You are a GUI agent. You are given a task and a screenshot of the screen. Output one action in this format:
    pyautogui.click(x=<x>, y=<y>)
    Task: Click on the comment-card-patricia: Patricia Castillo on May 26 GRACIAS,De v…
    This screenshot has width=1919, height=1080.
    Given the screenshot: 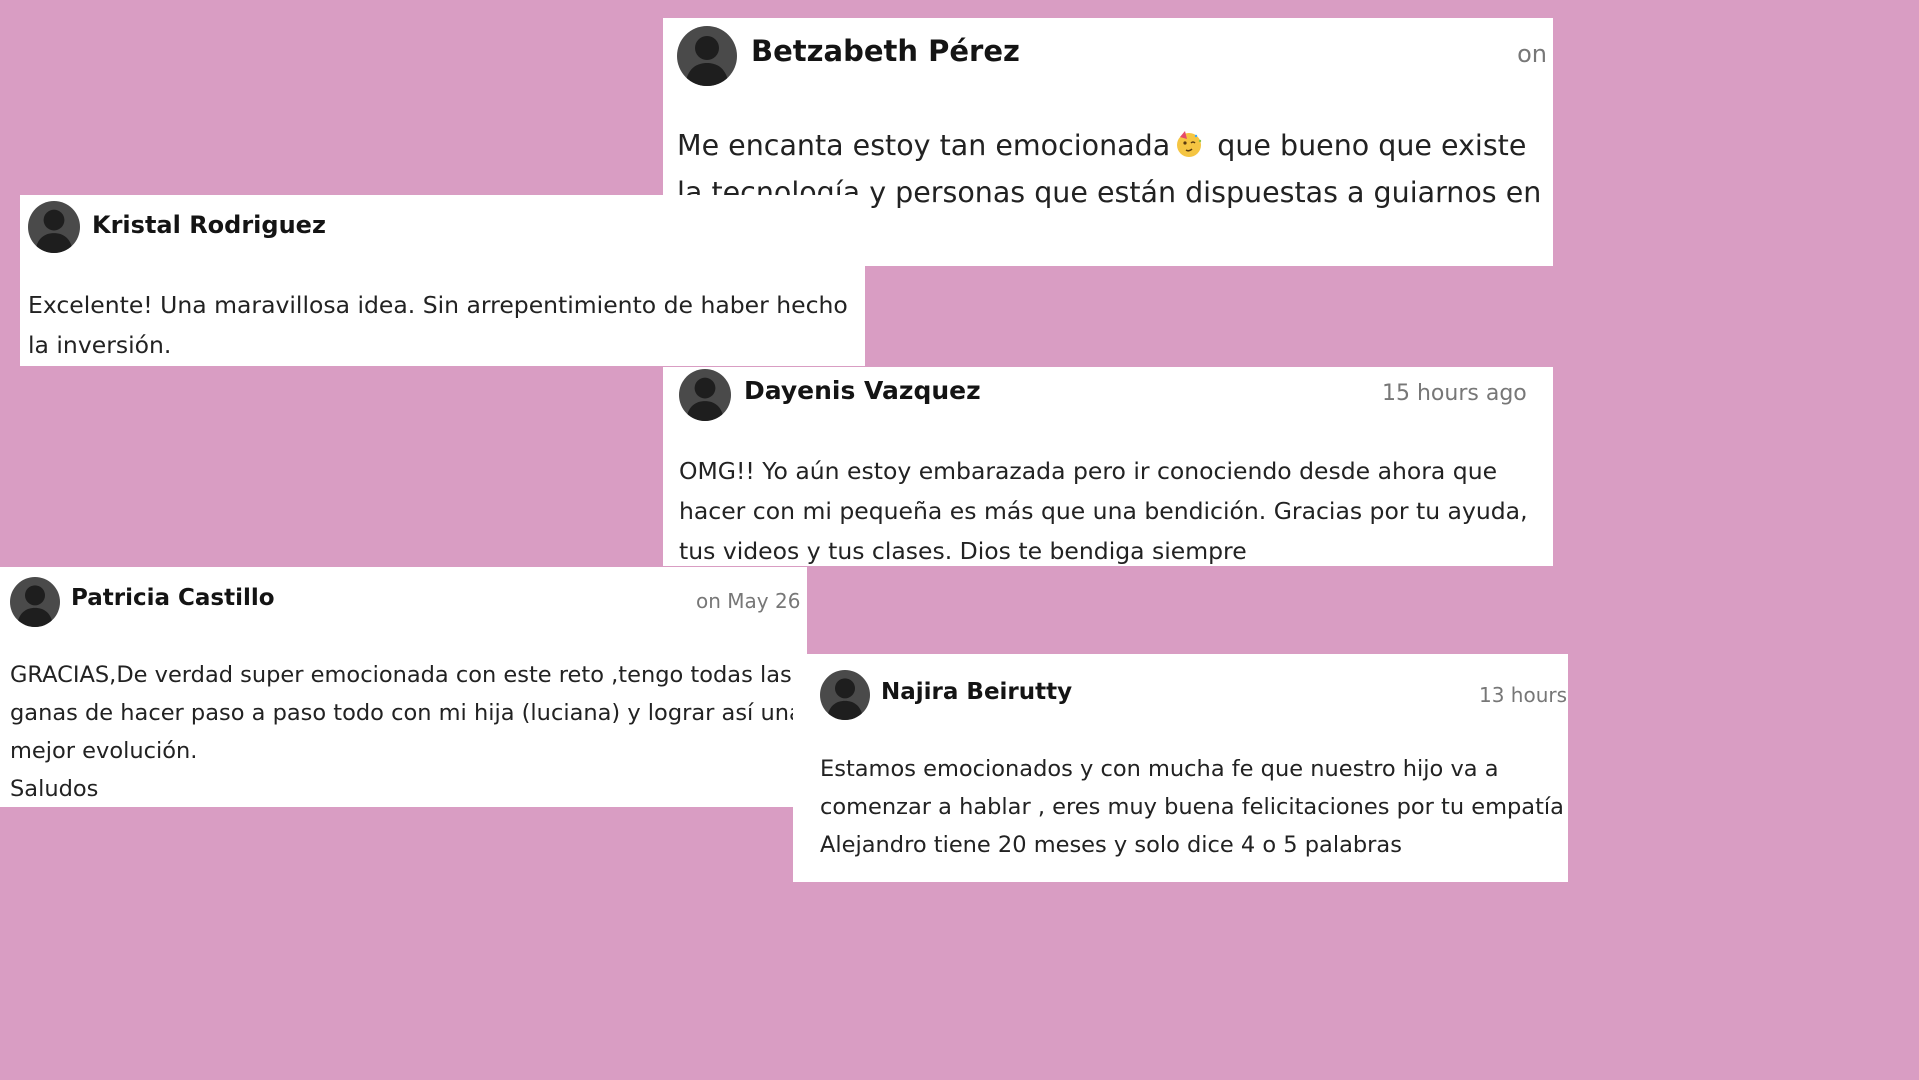 What is the action you would take?
    pyautogui.click(x=403, y=687)
    